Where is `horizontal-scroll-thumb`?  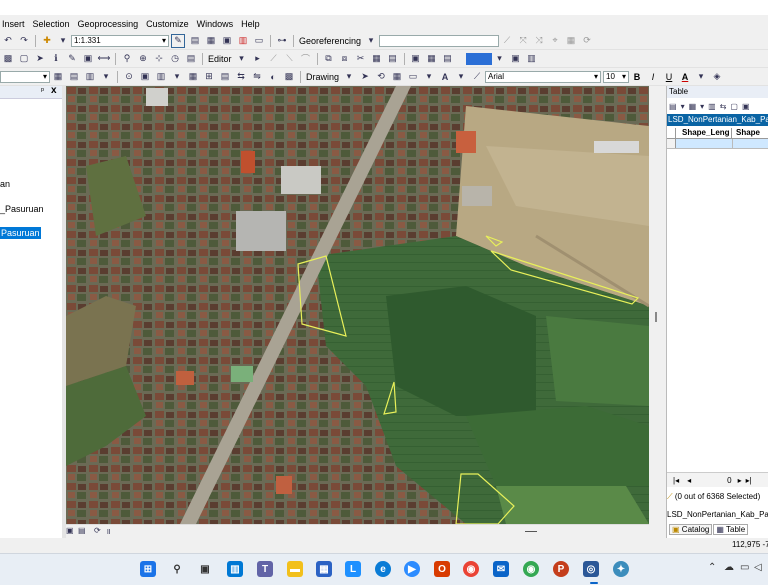
horizontal-scroll-thumb is located at coordinates (531, 531).